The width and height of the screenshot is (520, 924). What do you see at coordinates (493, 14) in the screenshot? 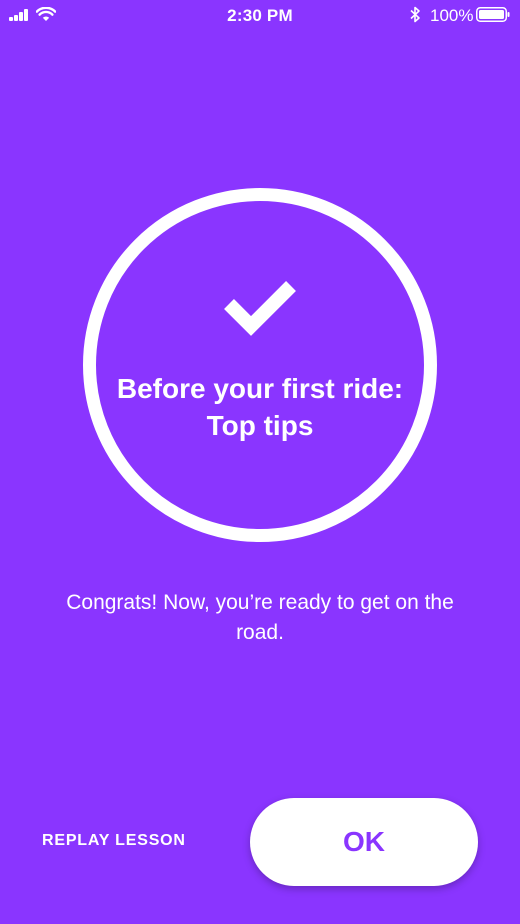
I see `battery-icon` at bounding box center [493, 14].